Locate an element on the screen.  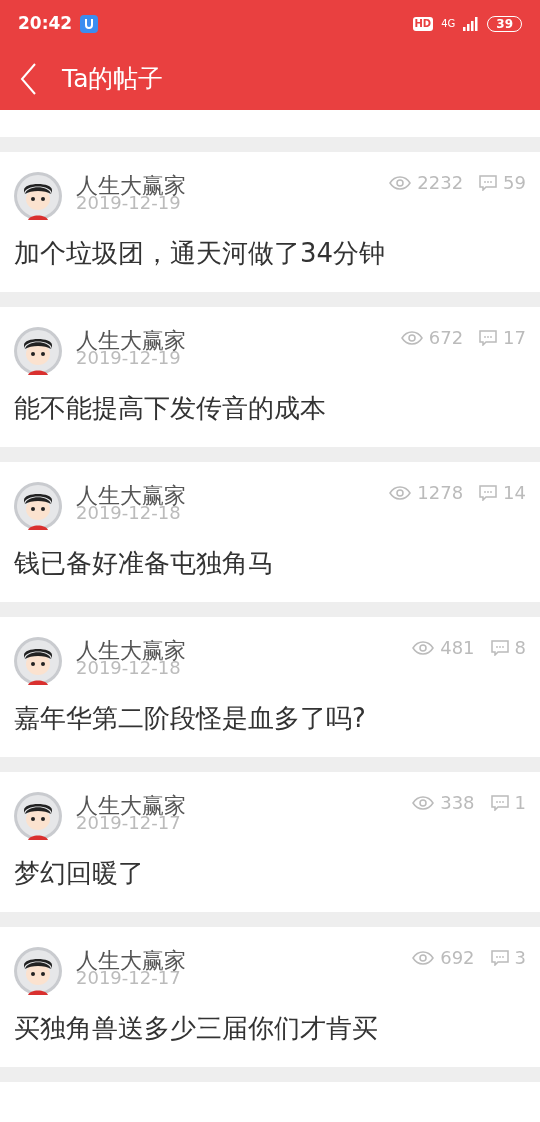
post-card: 人生大赢家 2019-12-19 2232 59 加个垃圾团，通天河做了34分钟 is located at coordinates (270, 222).